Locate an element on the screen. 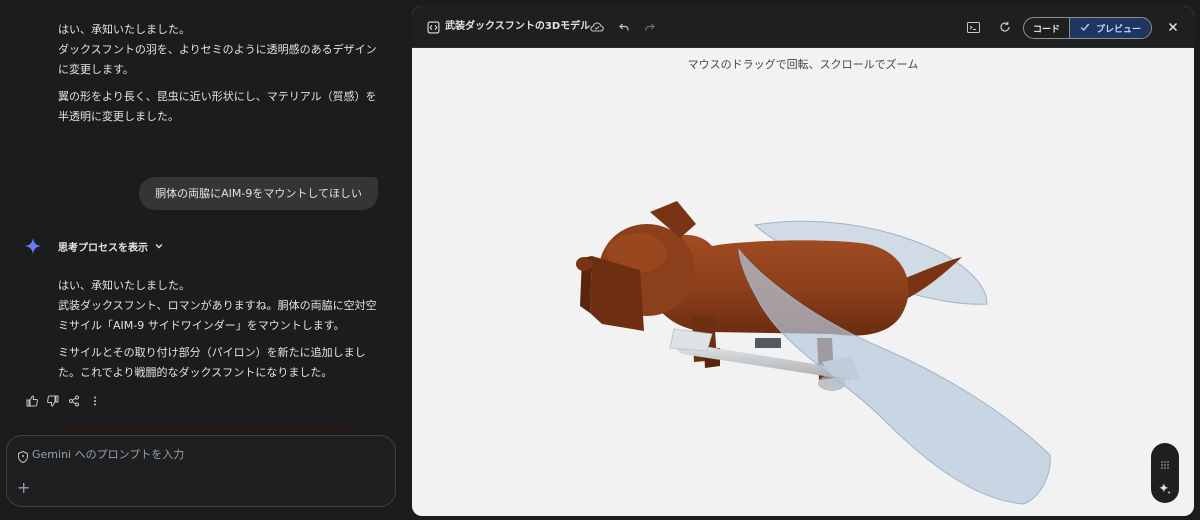 The image size is (1200, 520). drag-handle-icon is located at coordinates (1165, 464).